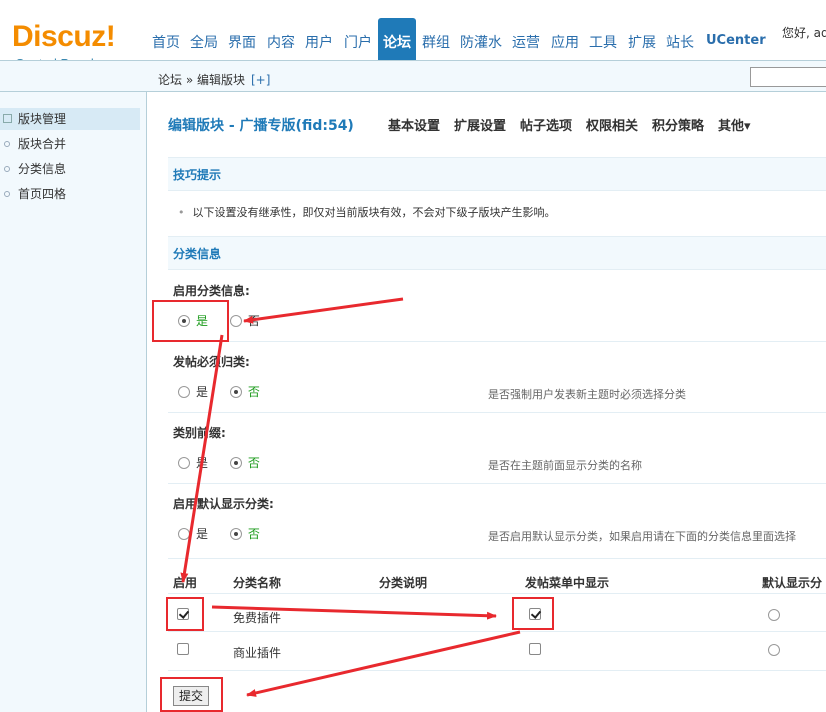 This screenshot has height=712, width=826. I want to click on tab-other-dropdown: 其他▾, so click(734, 124).